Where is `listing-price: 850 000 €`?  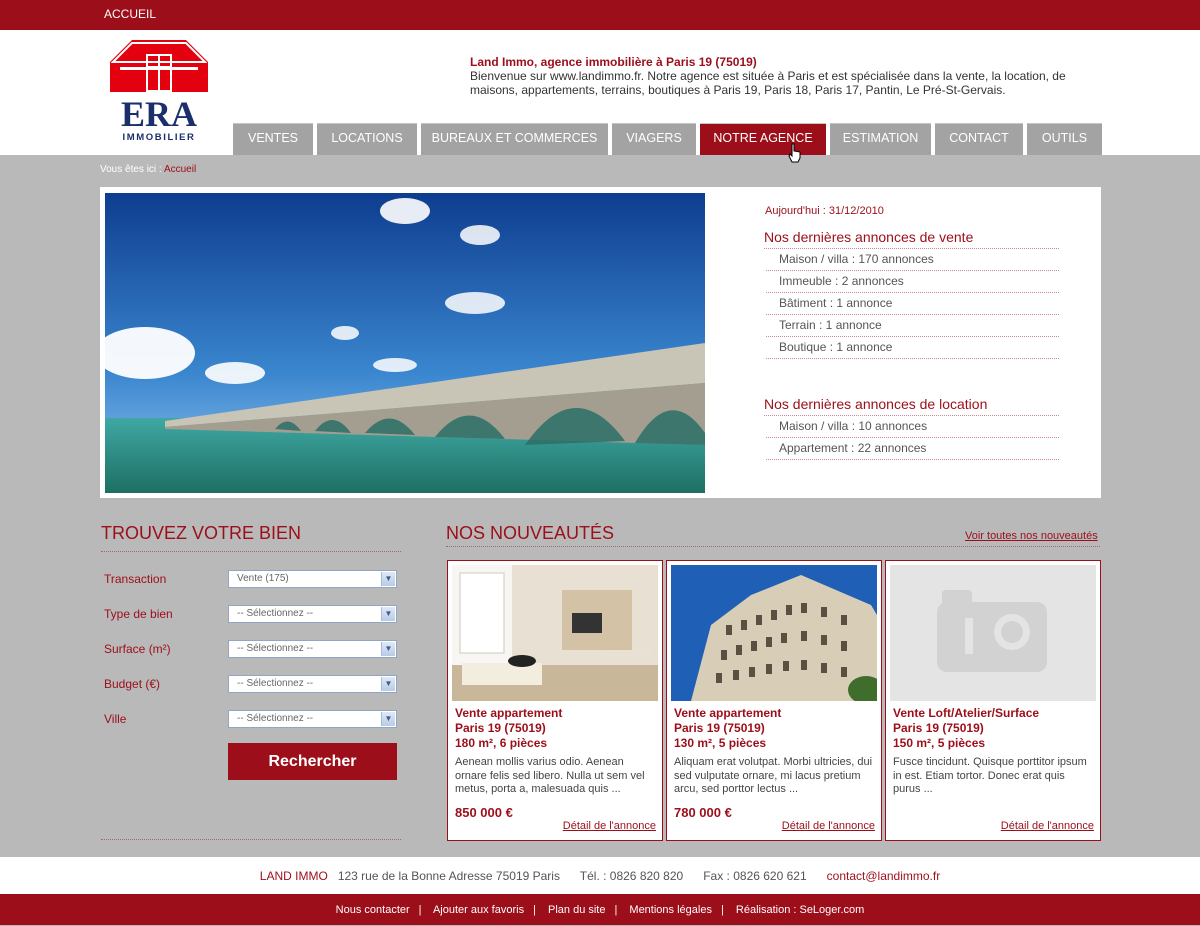 listing-price: 850 000 € is located at coordinates (484, 812).